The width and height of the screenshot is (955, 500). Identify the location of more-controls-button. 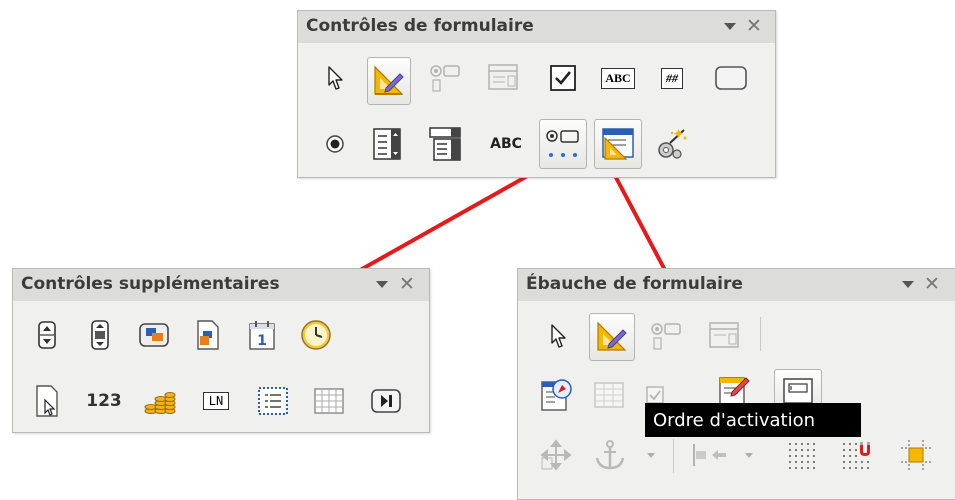
(563, 144).